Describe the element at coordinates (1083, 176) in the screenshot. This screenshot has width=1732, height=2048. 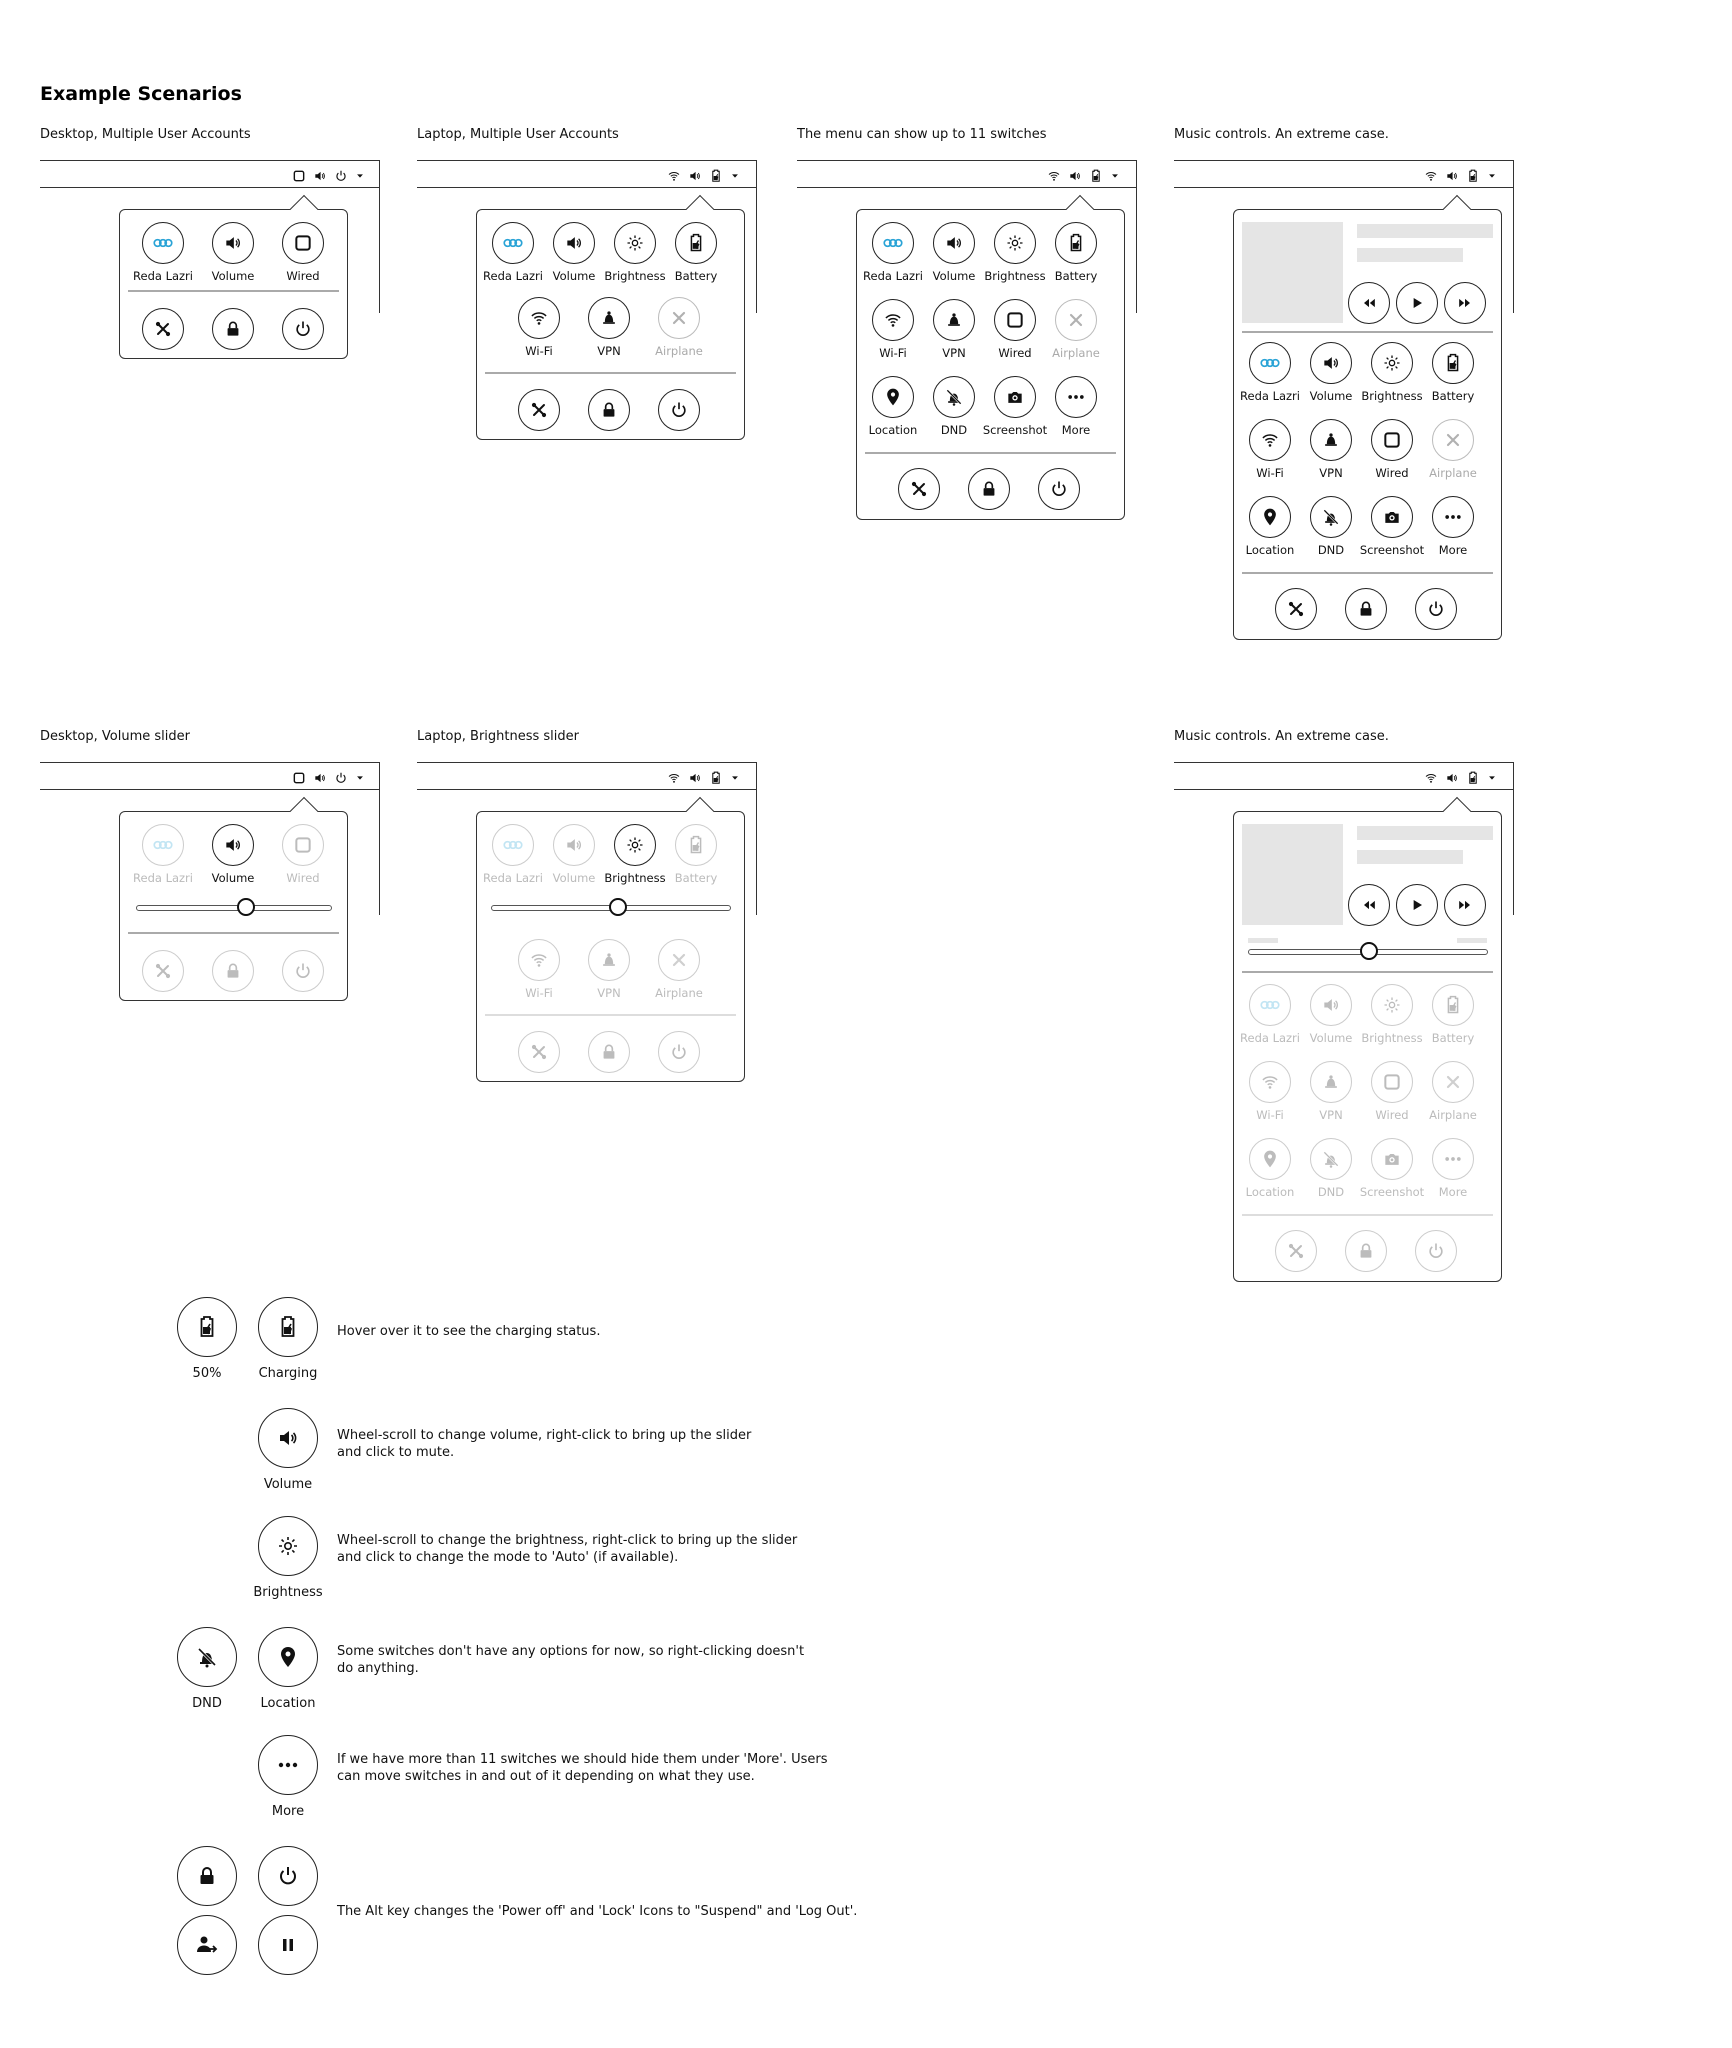
I see `panel-indicators` at that location.